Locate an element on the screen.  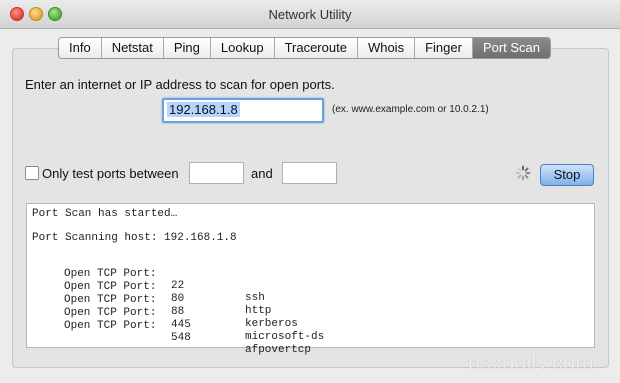
tab-lookup: Lookup is located at coordinates (243, 48).